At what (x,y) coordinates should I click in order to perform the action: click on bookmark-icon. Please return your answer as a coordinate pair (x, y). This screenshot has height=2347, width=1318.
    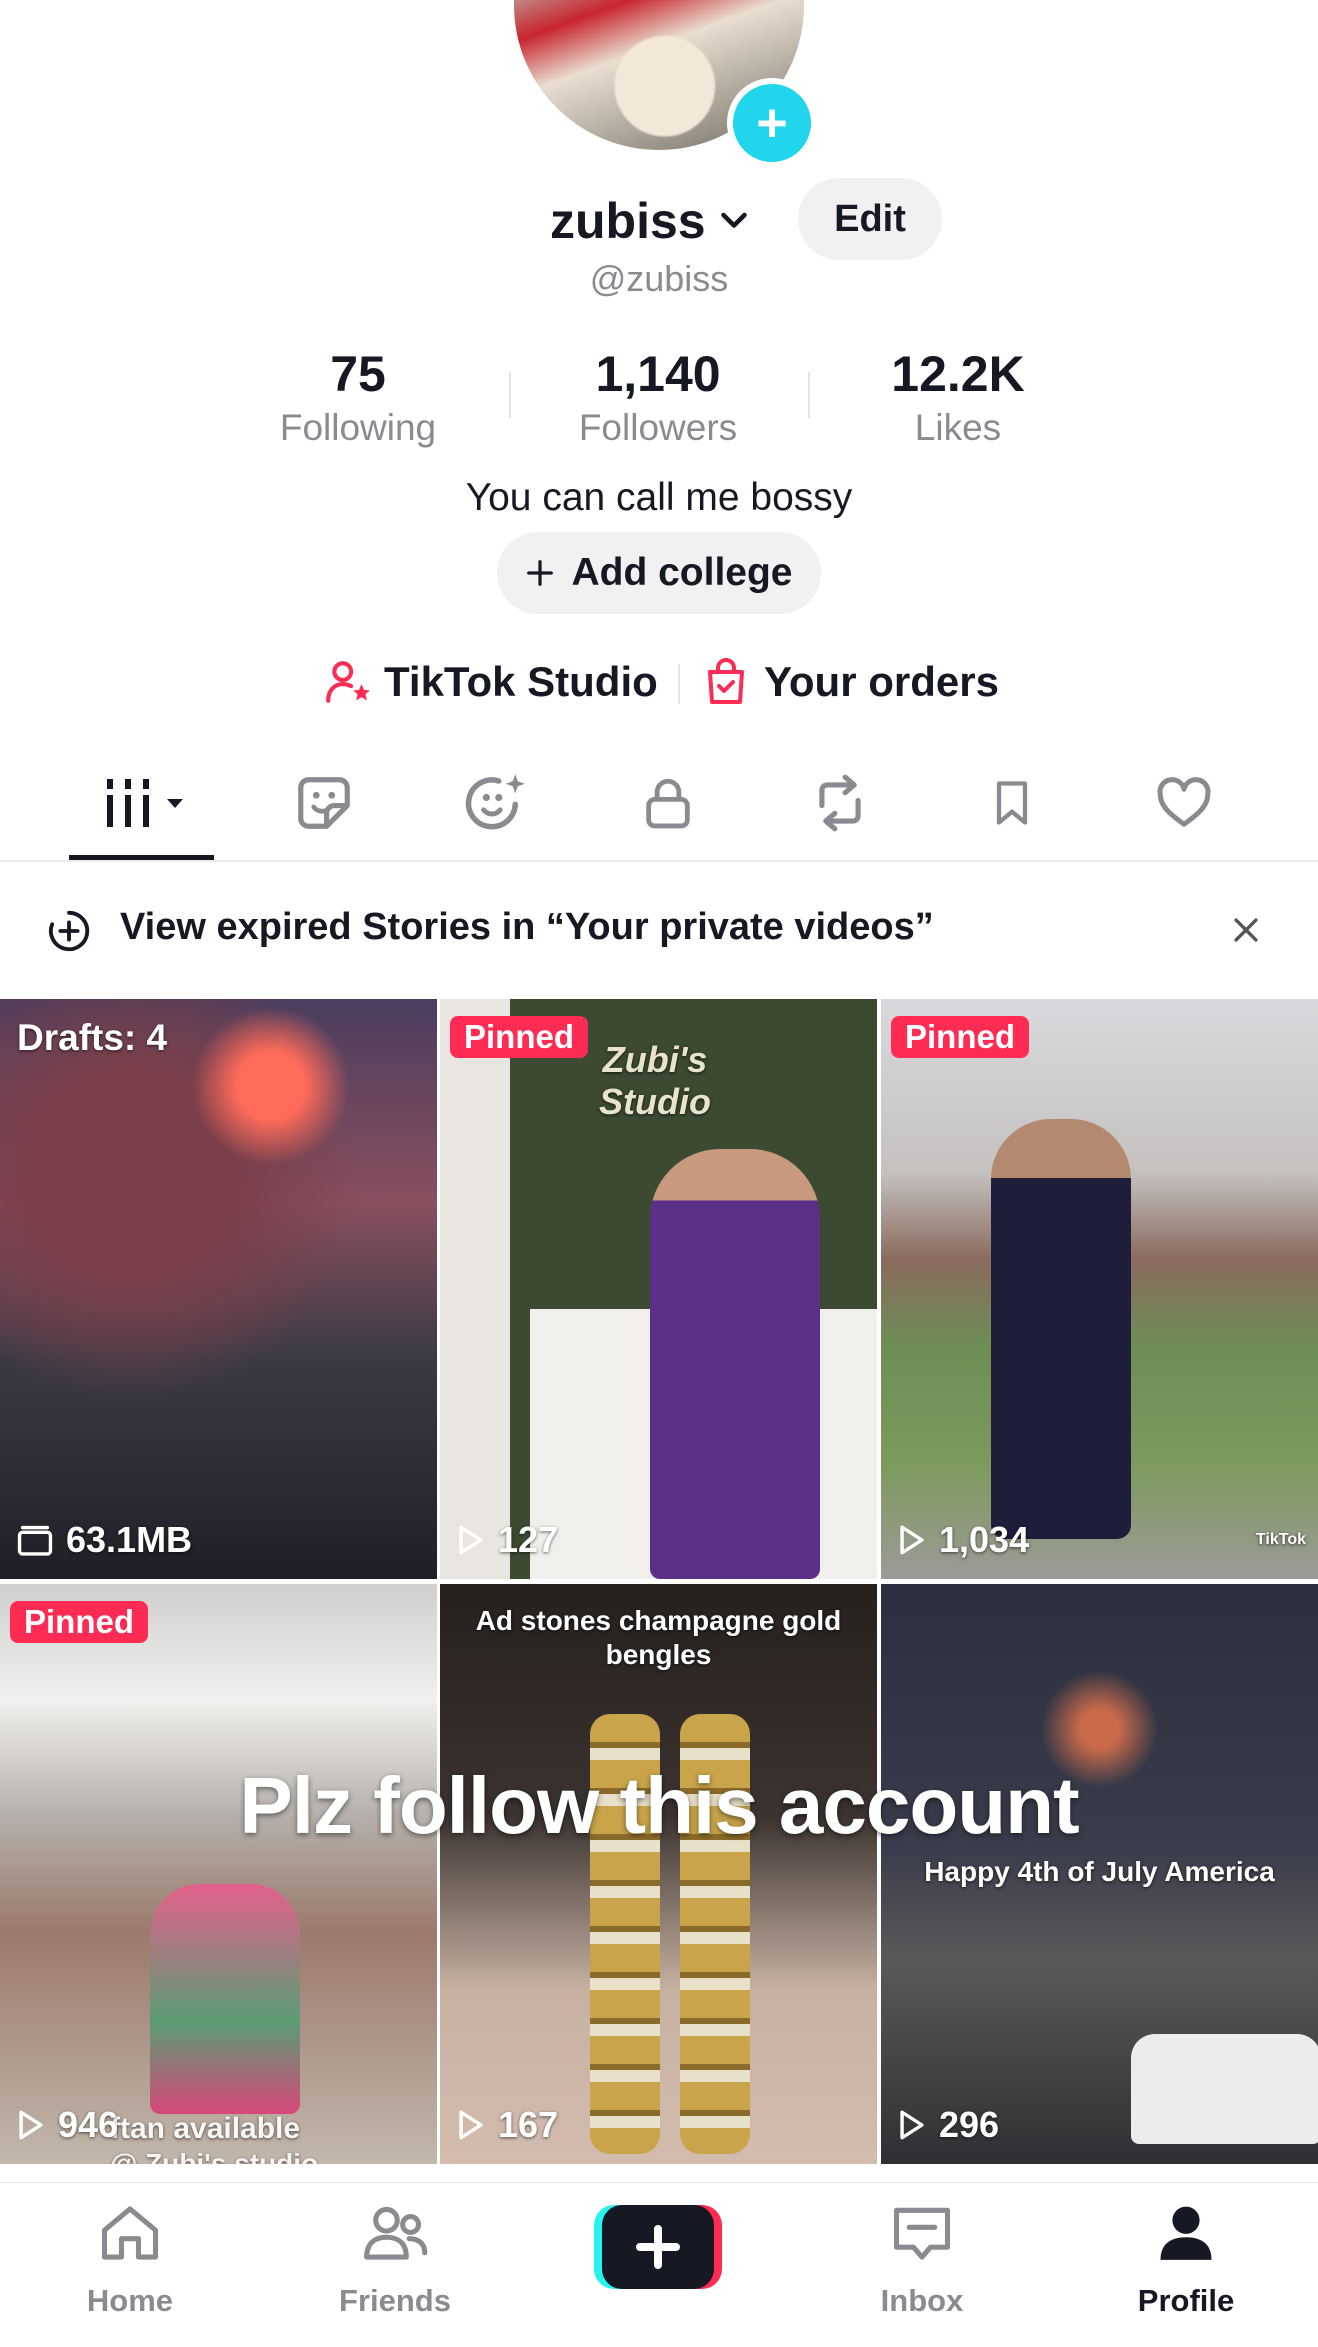
    Looking at the image, I should click on (1012, 803).